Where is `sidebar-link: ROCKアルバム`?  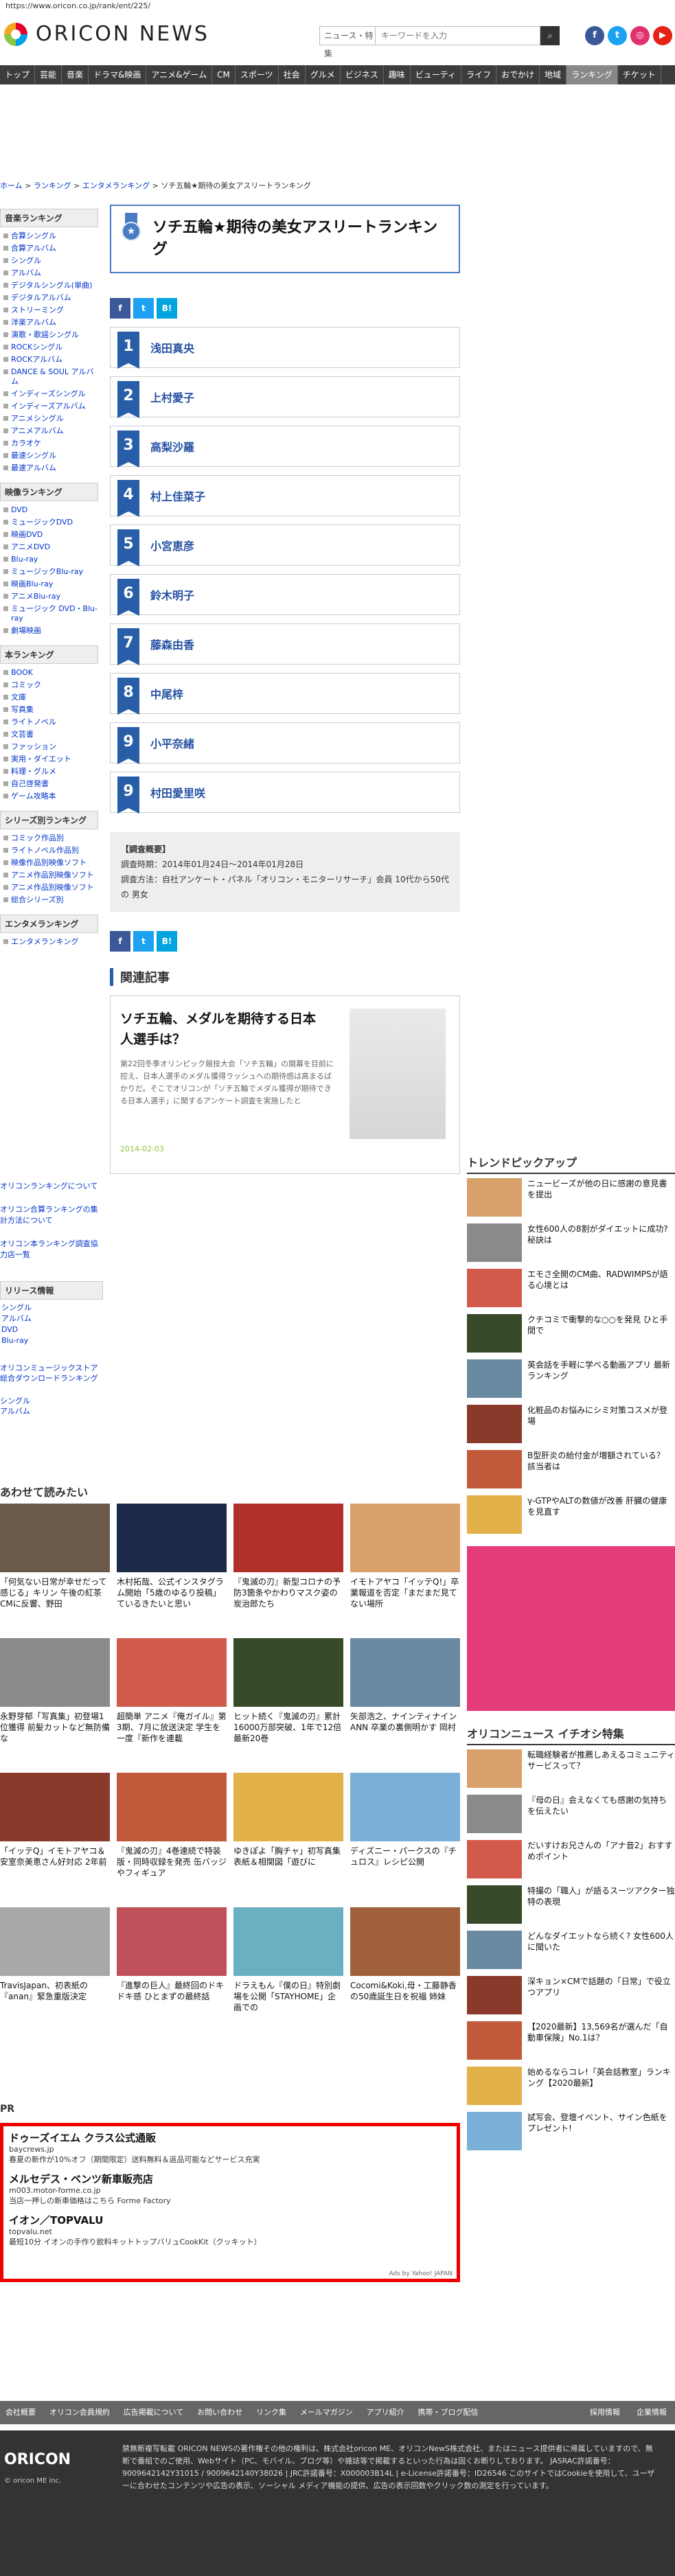 sidebar-link: ROCKアルバム is located at coordinates (49, 360).